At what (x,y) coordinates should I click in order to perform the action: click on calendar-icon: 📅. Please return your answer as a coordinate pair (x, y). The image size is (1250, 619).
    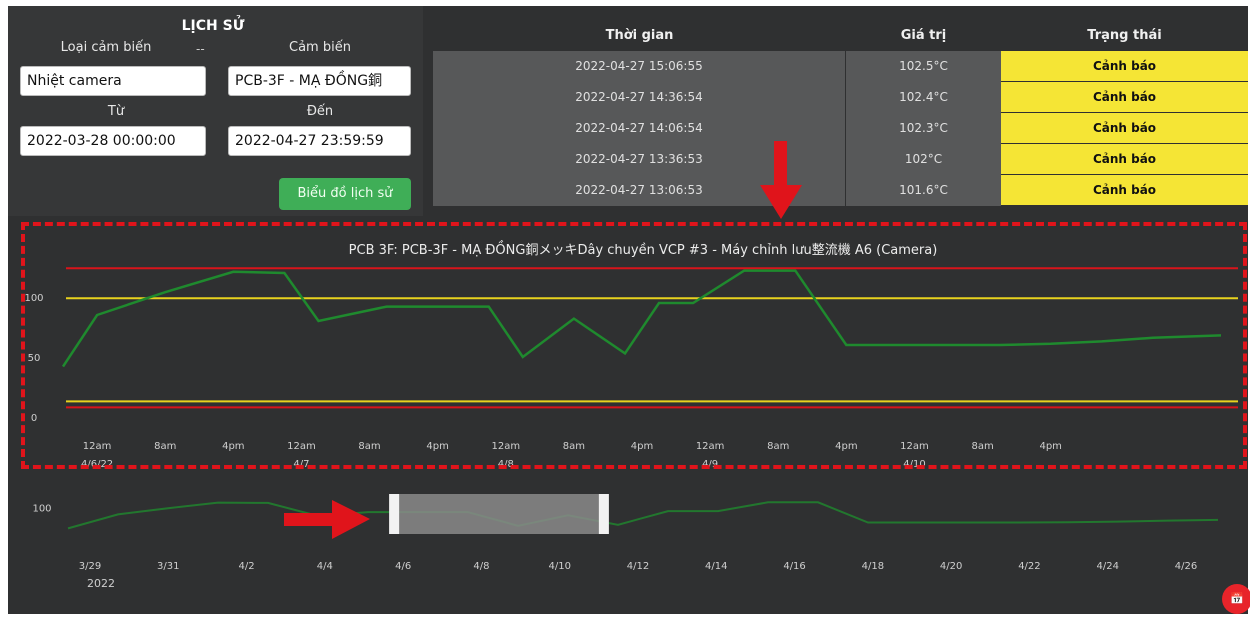
    Looking at the image, I should click on (1236, 599).